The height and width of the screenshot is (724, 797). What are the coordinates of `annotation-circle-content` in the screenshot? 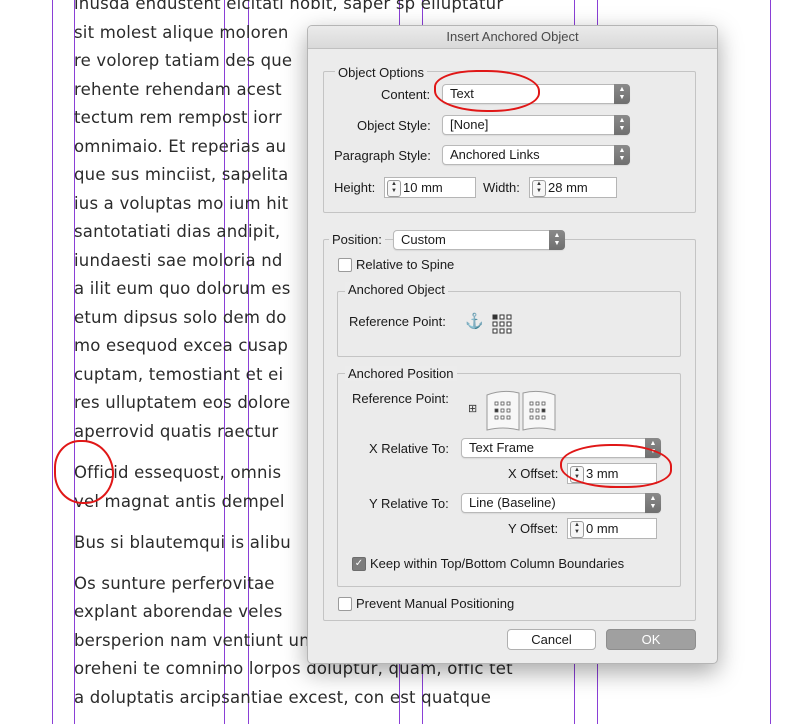 It's located at (487, 91).